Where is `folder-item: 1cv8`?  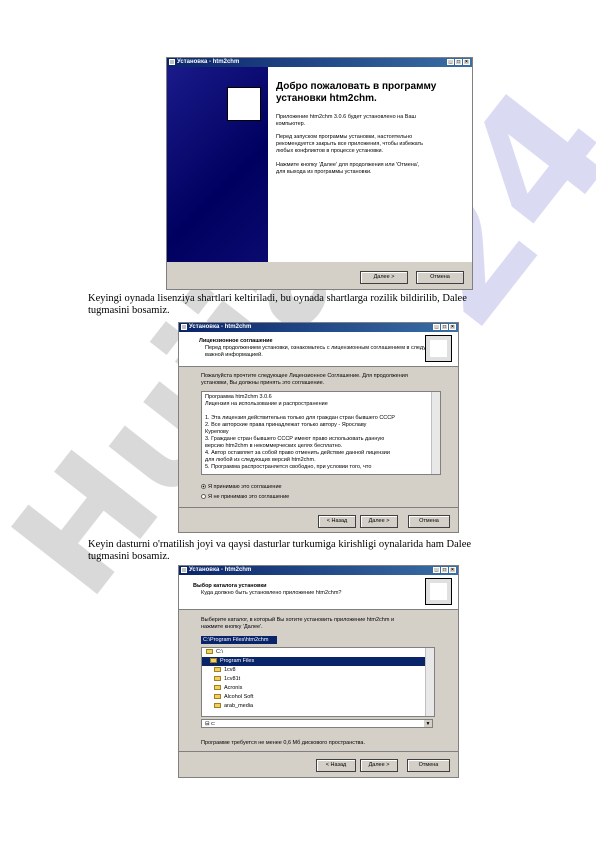
folder-item: 1cv8 is located at coordinates (317, 670).